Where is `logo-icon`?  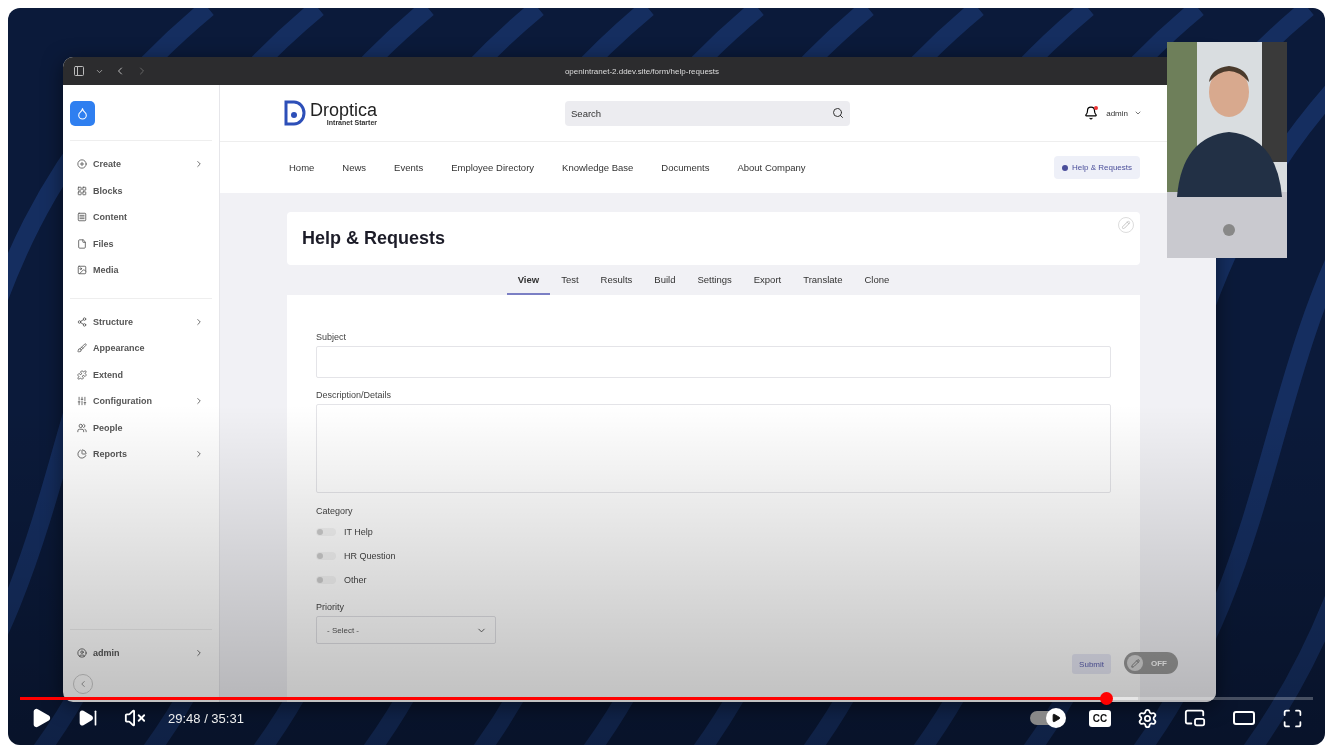
logo-icon is located at coordinates (295, 113).